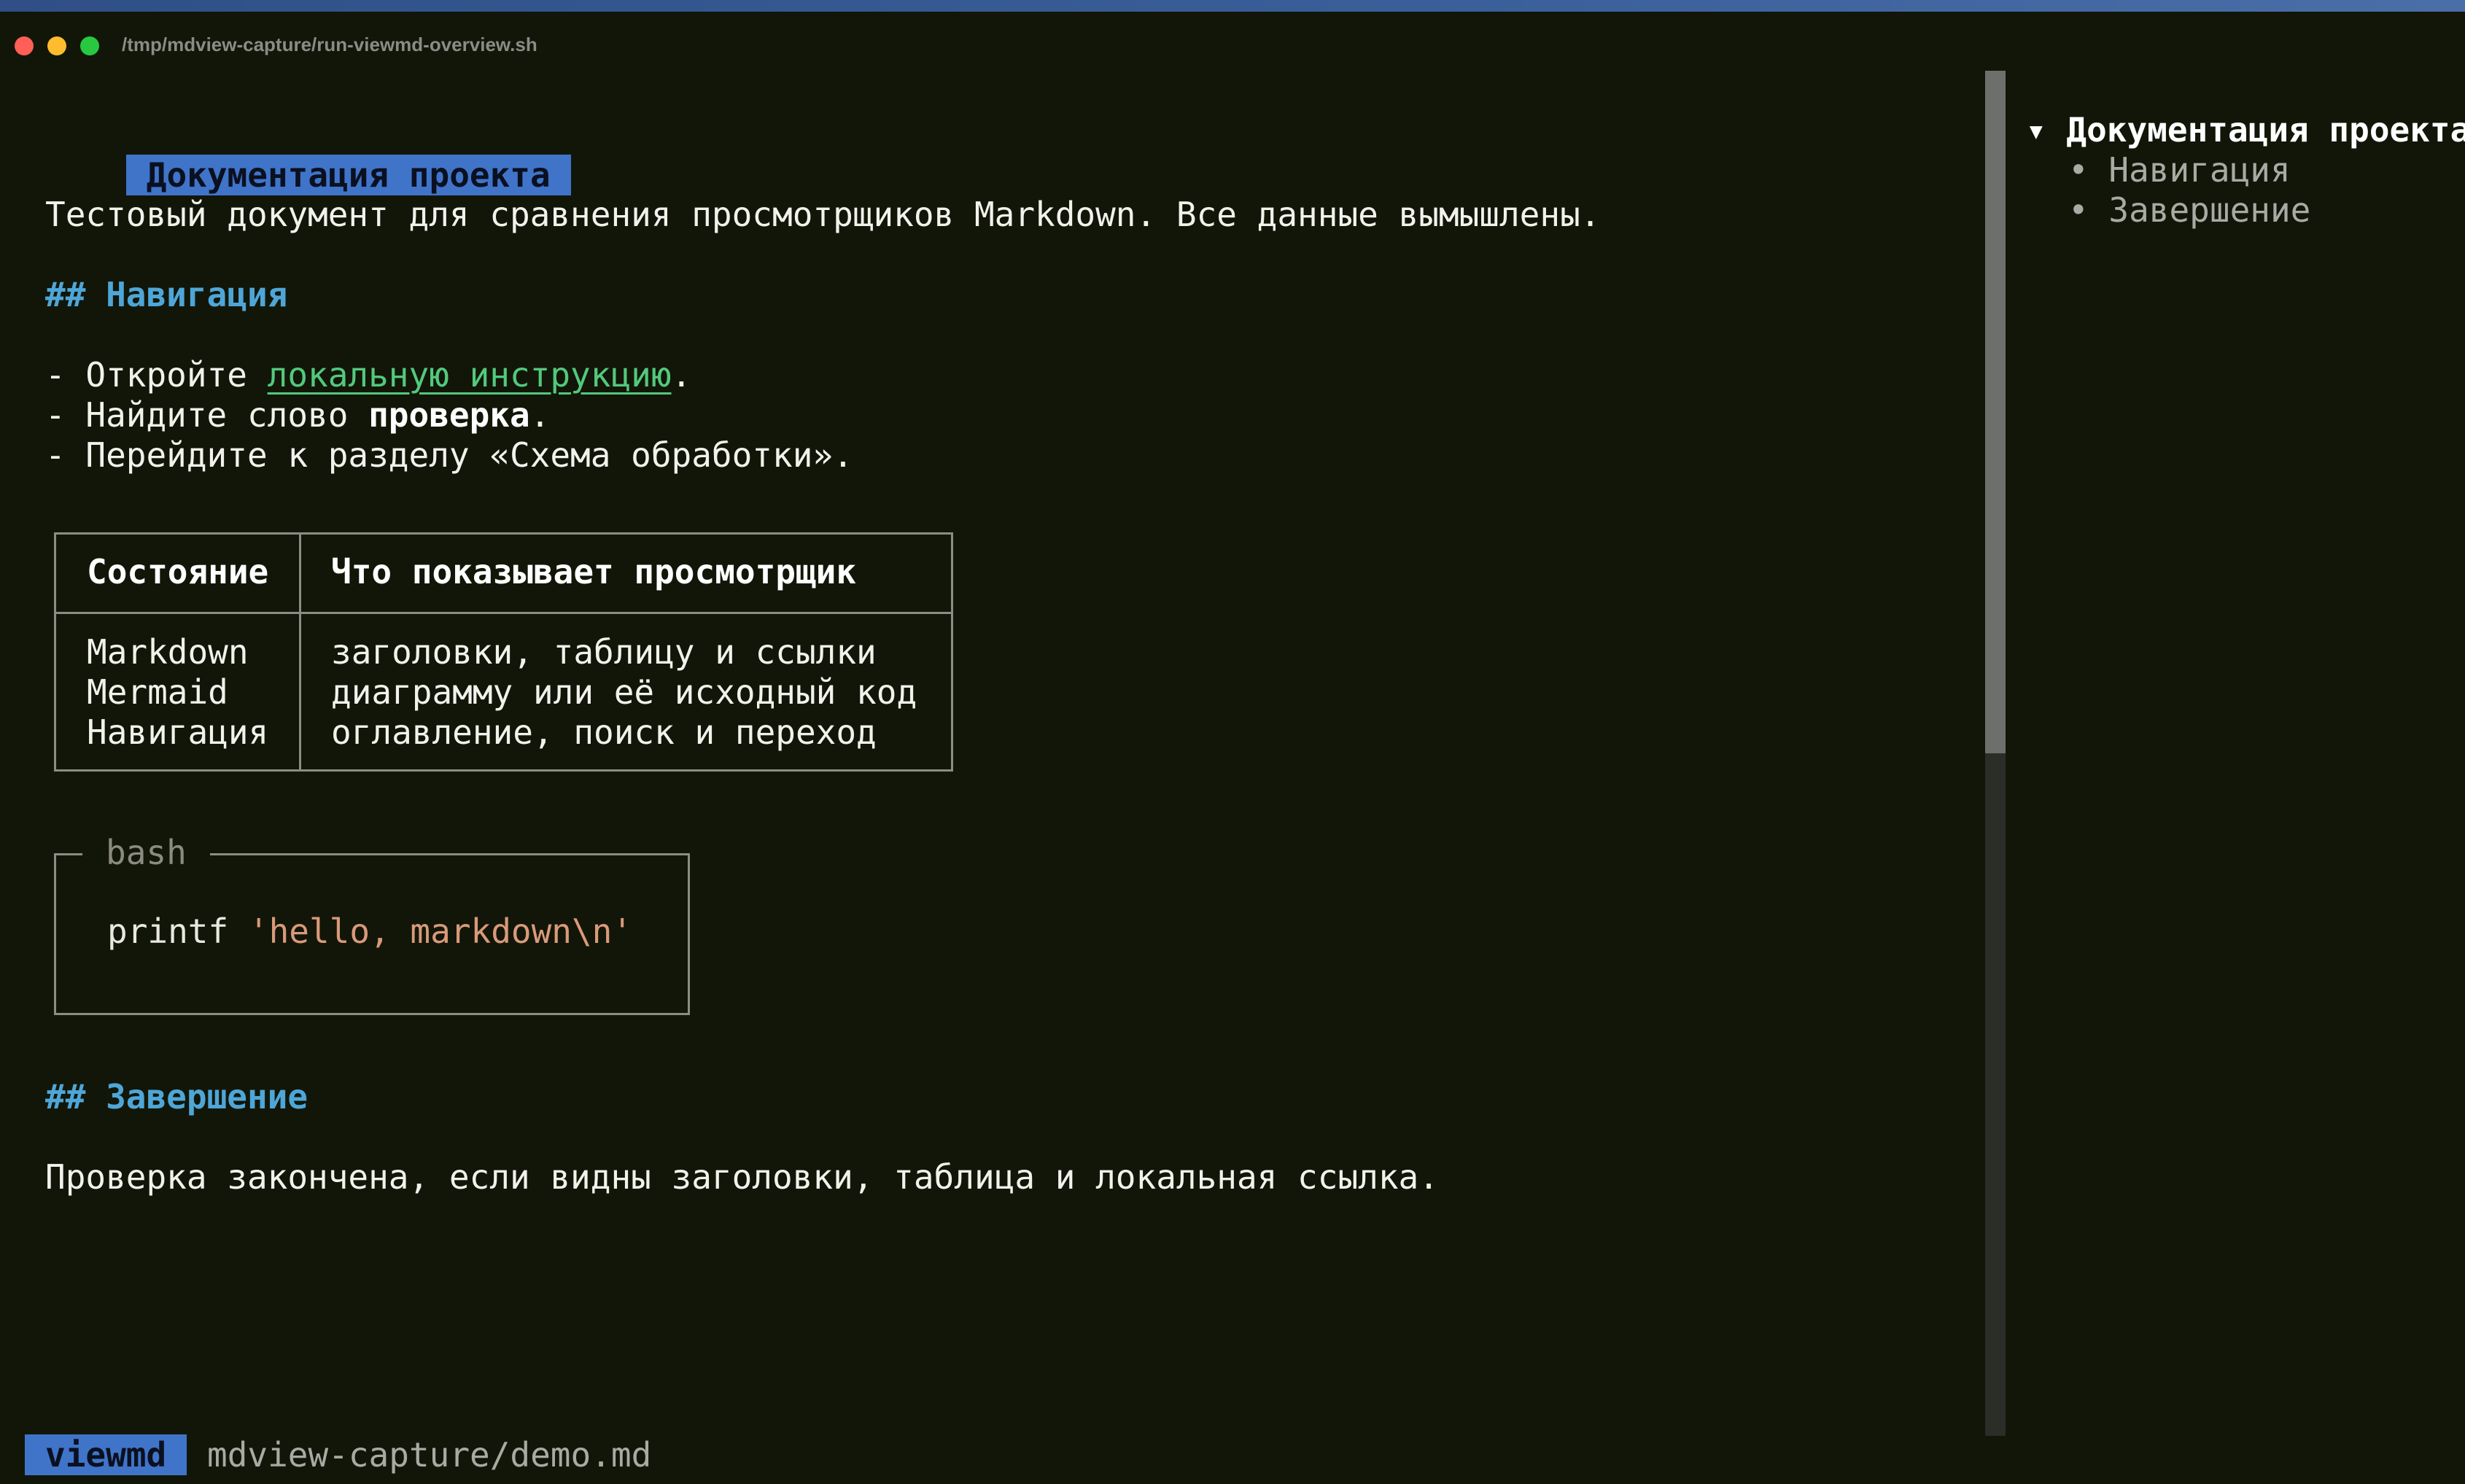 The width and height of the screenshot is (2465, 1484). I want to click on toc-item-document: ▾ Документация проекта, so click(2245, 129).